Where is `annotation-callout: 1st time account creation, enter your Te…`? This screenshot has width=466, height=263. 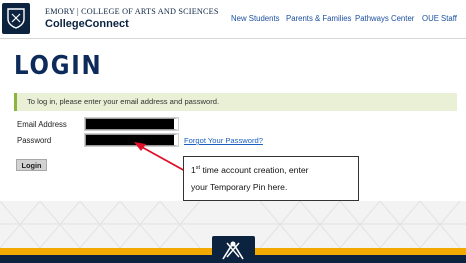 annotation-callout: 1st time account creation, enter your Te… is located at coordinates (271, 178).